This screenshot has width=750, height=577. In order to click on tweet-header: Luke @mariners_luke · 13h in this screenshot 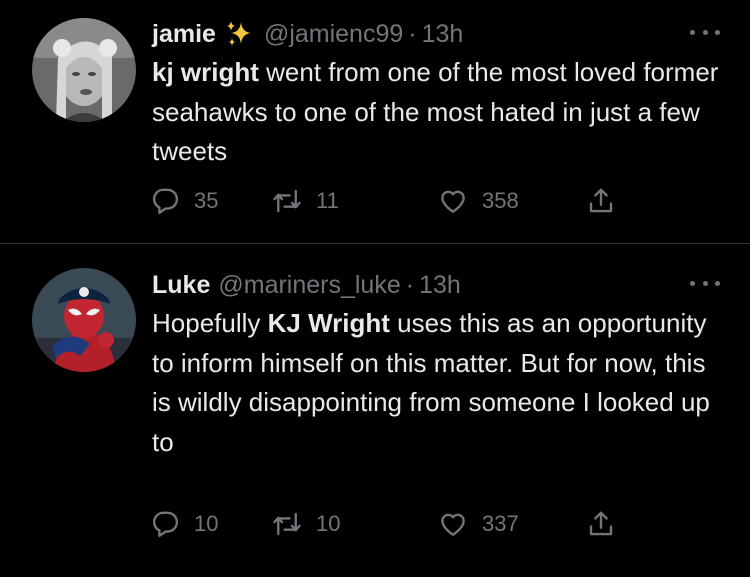, I will do `click(436, 285)`.